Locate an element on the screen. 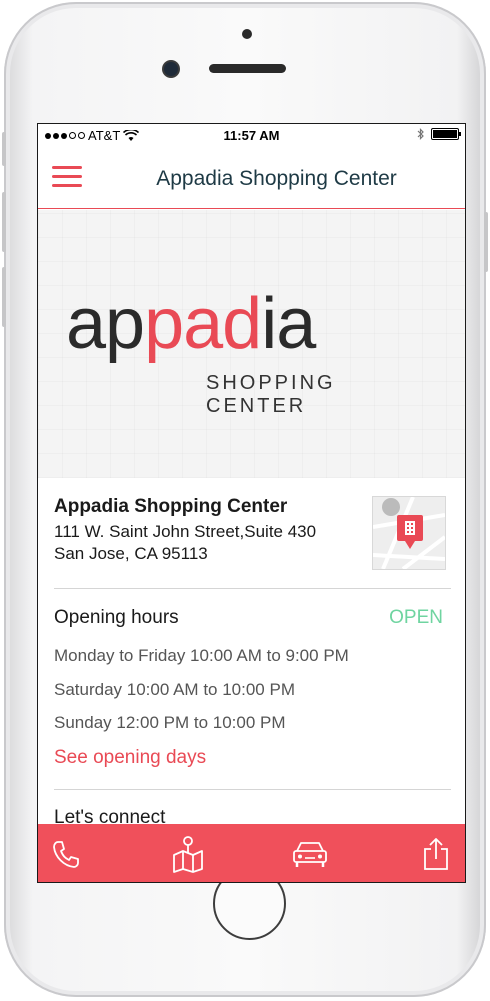  proximity-sensor is located at coordinates (247, 34).